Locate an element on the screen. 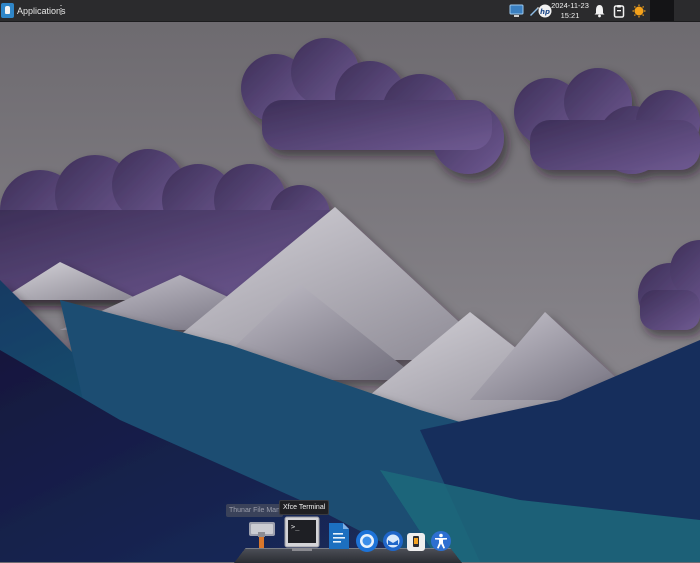 The height and width of the screenshot is (563, 700). dock-shelf is located at coordinates (348, 555).